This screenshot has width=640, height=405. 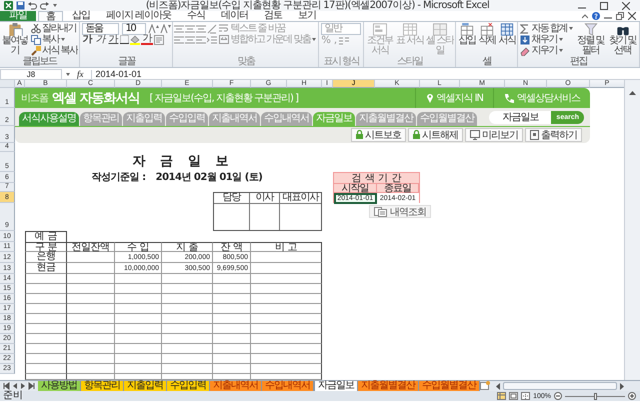 What do you see at coordinates (32, 5) in the screenshot?
I see `undo-icon` at bounding box center [32, 5].